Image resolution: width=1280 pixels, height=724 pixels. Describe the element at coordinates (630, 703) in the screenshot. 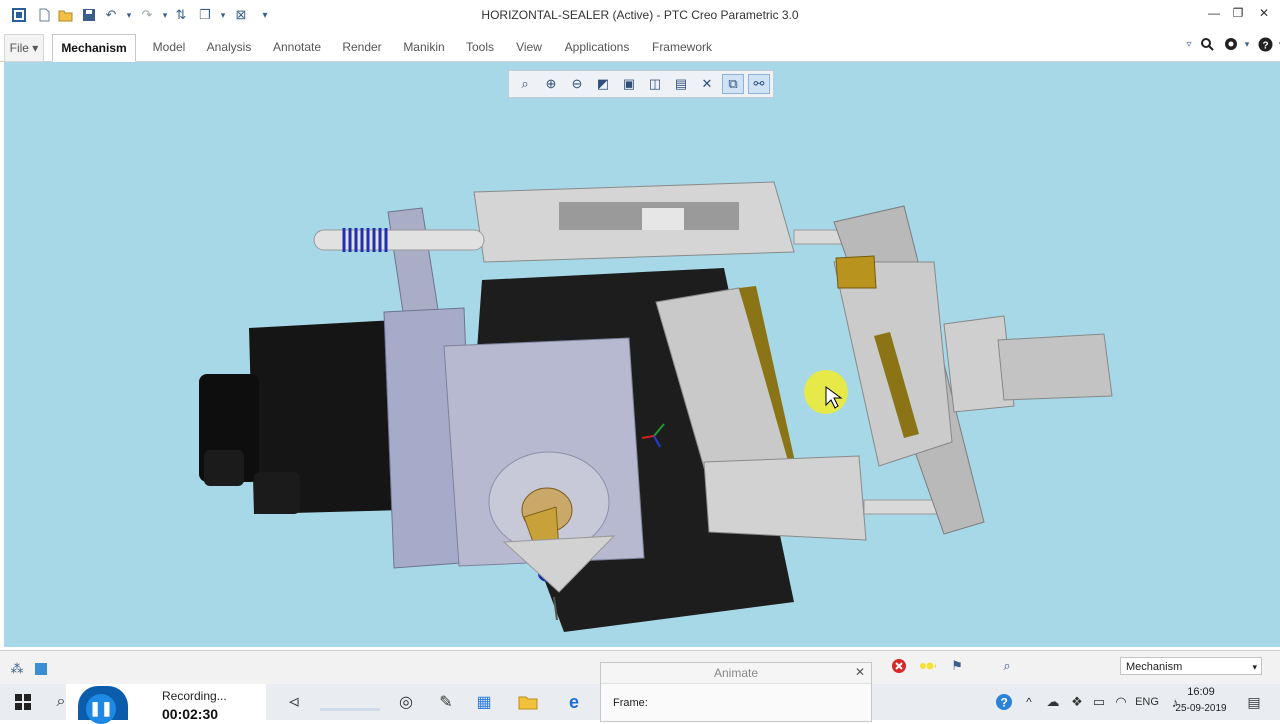

I see `frame-label: Frame:` at that location.